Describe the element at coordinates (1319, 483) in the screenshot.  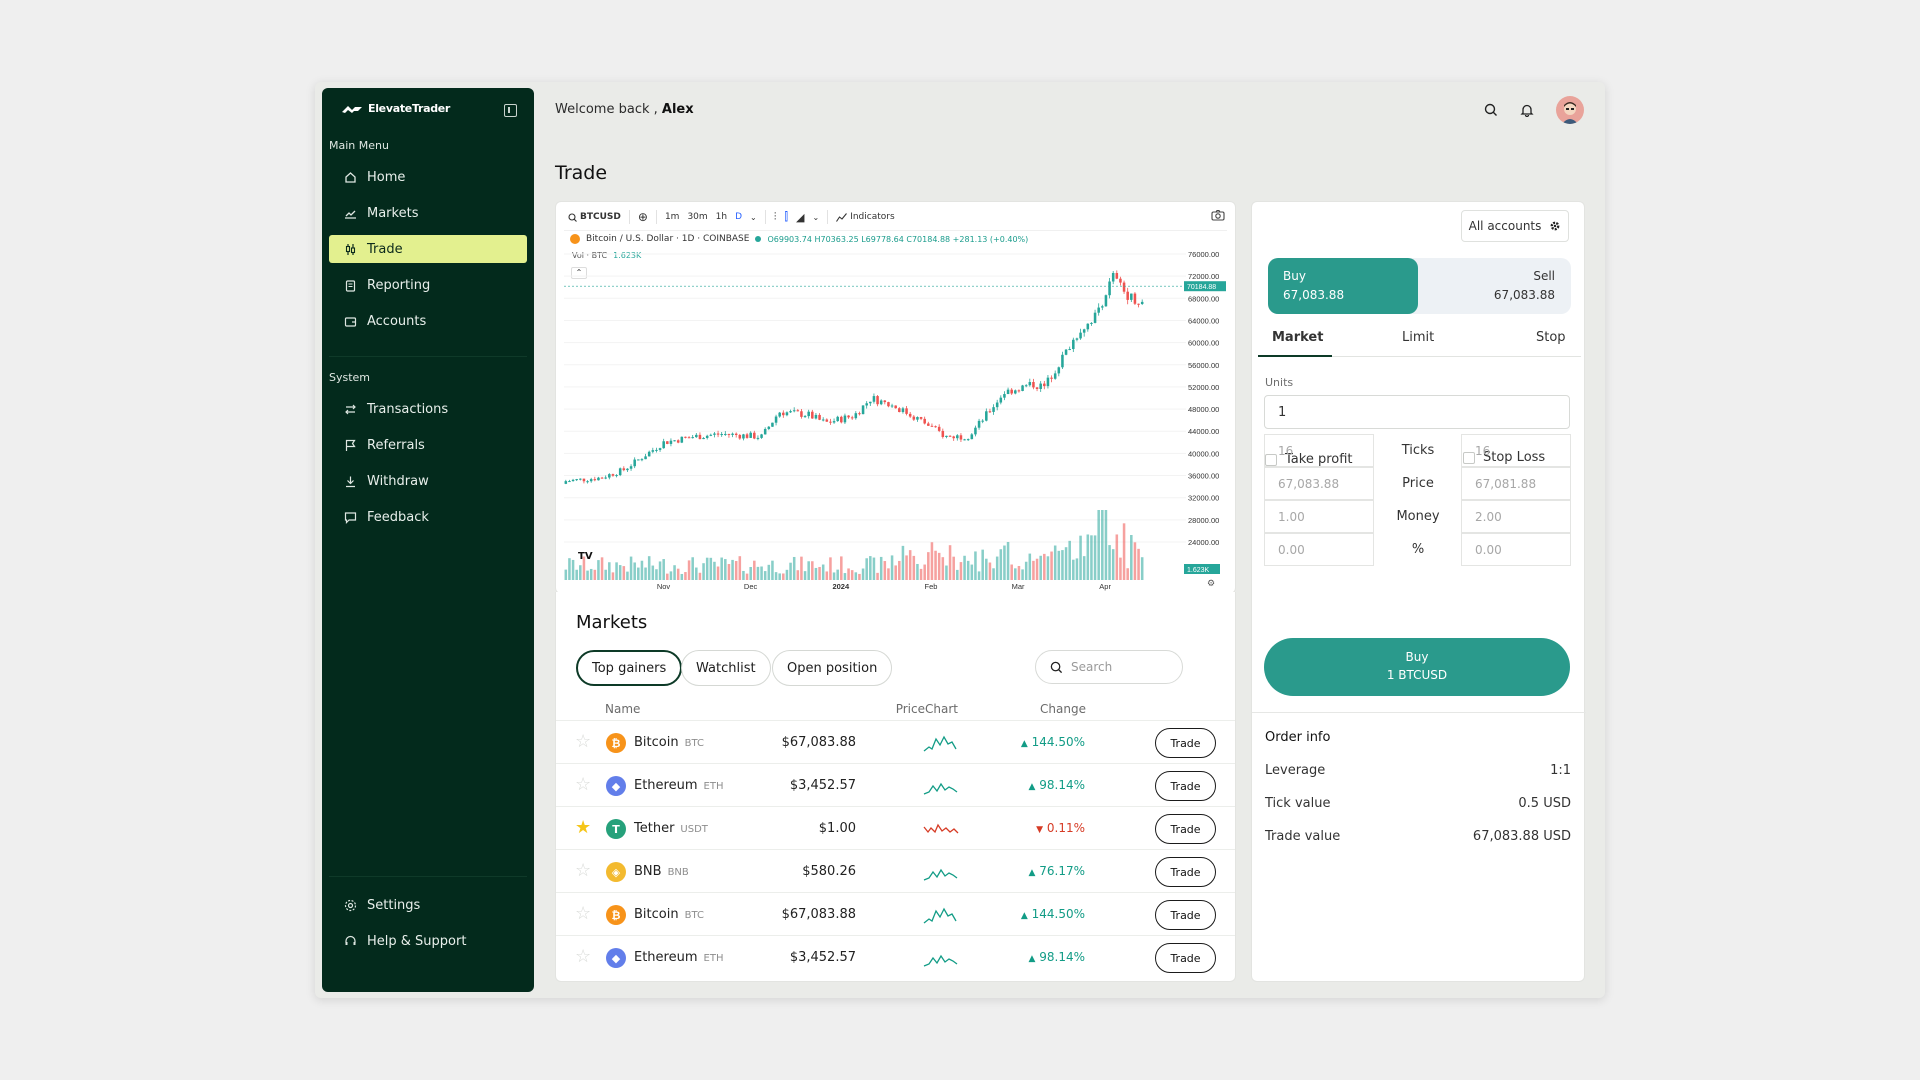
I see `take-profit-field: 67,083.88` at that location.